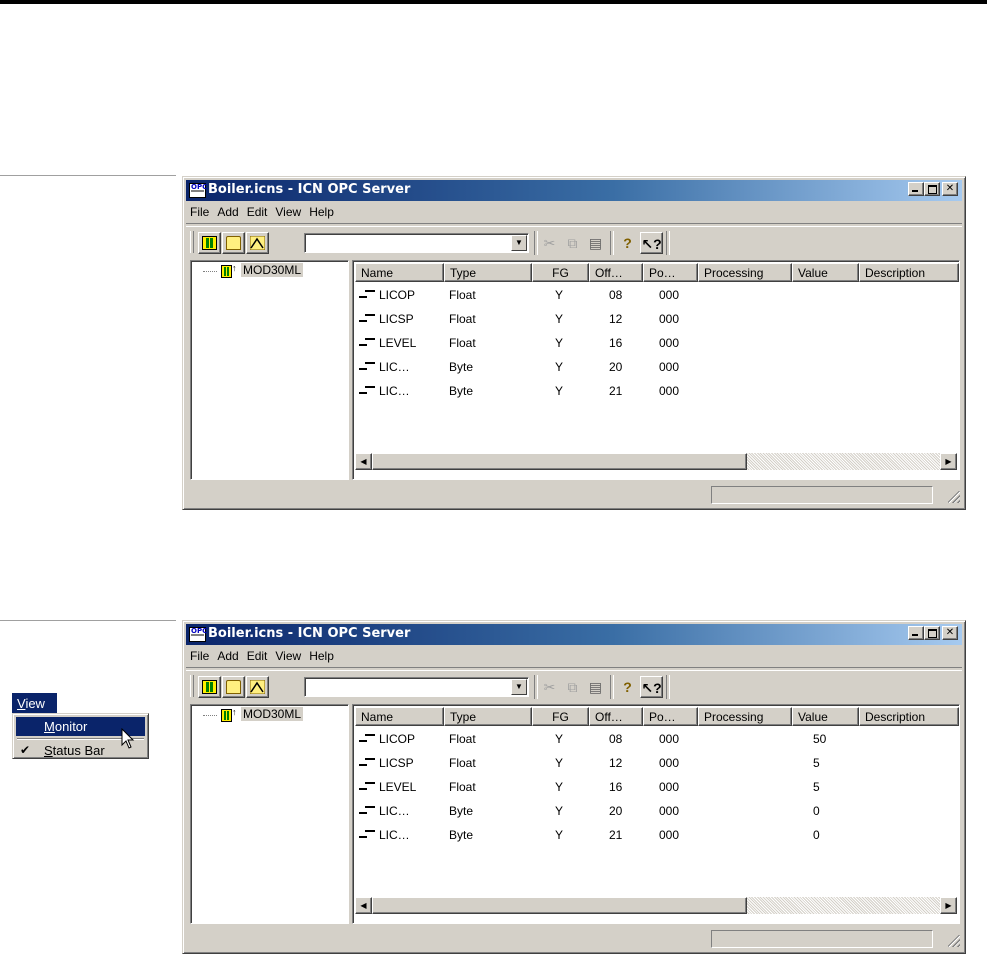 Image resolution: width=987 pixels, height=957 pixels. What do you see at coordinates (655, 296) in the screenshot?
I see `table-row: LICOP Float Y 08 000` at bounding box center [655, 296].